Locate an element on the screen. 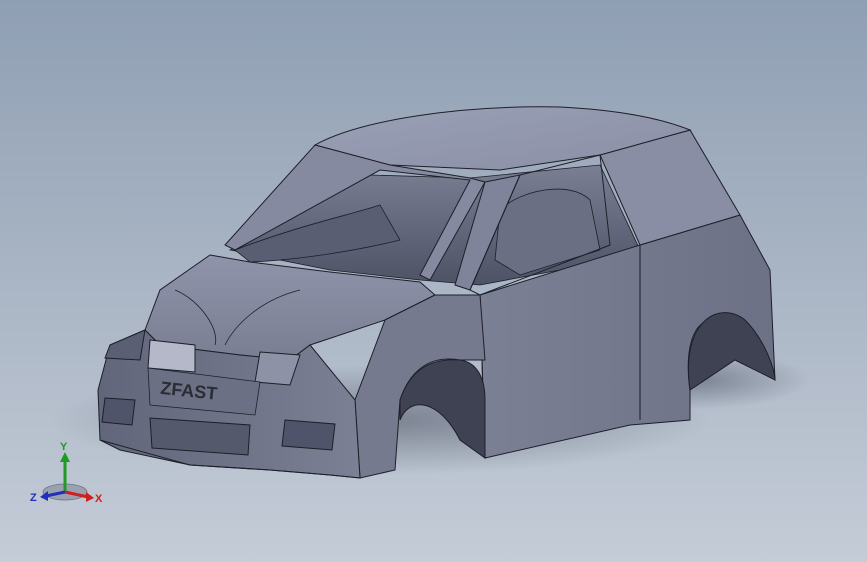 This screenshot has height=562, width=867. y-axis-label: Y is located at coordinates (64, 447).